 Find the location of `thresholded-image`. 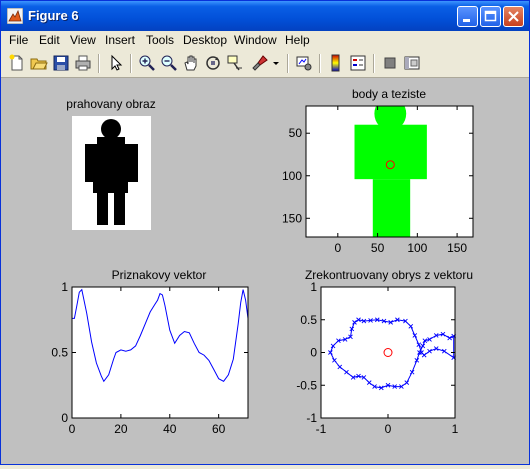

thresholded-image is located at coordinates (111, 173).